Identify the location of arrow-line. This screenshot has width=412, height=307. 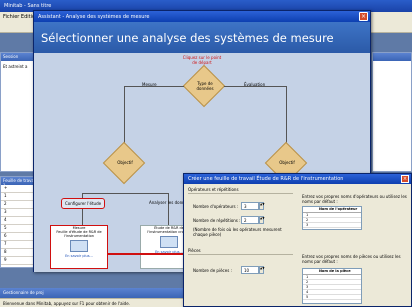
(146, 254).